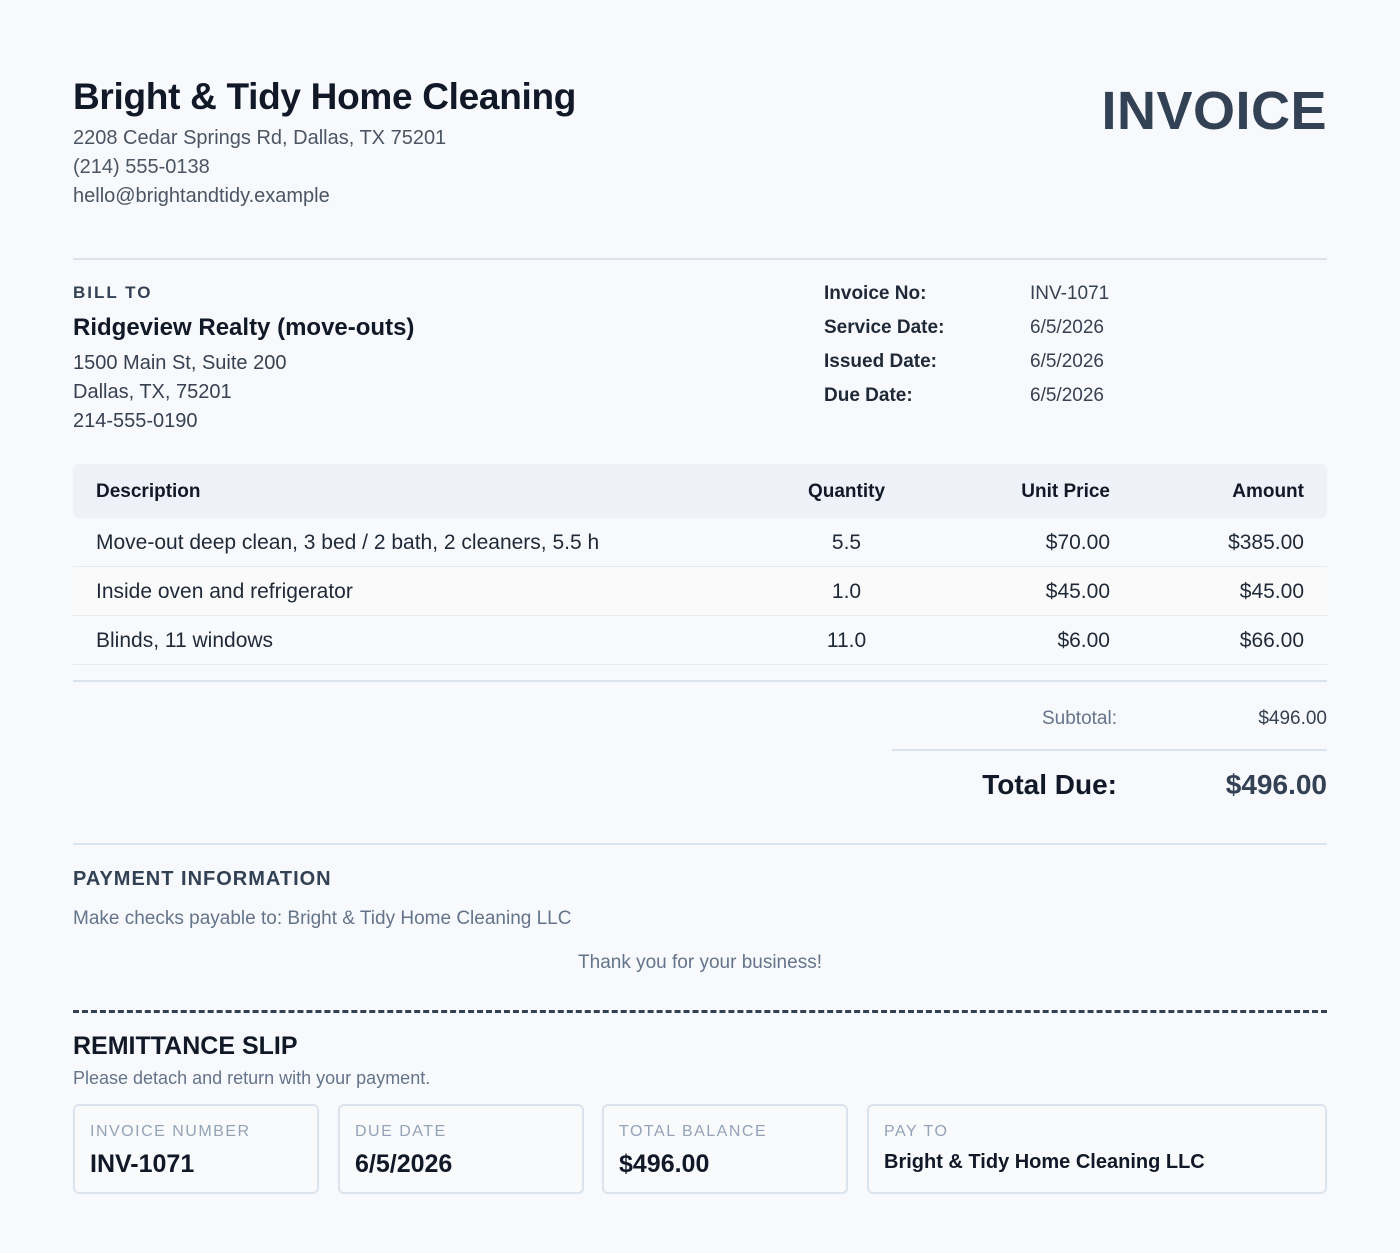 This screenshot has width=1400, height=1253. What do you see at coordinates (1292, 718) in the screenshot?
I see `subtotal-value: $496.00` at bounding box center [1292, 718].